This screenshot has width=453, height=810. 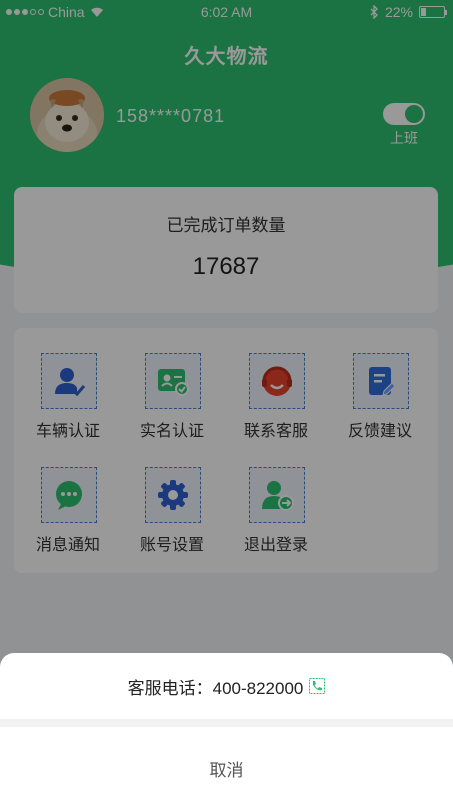 I want to click on call-service-option: 客服电话：400-822000, so click(x=226, y=686).